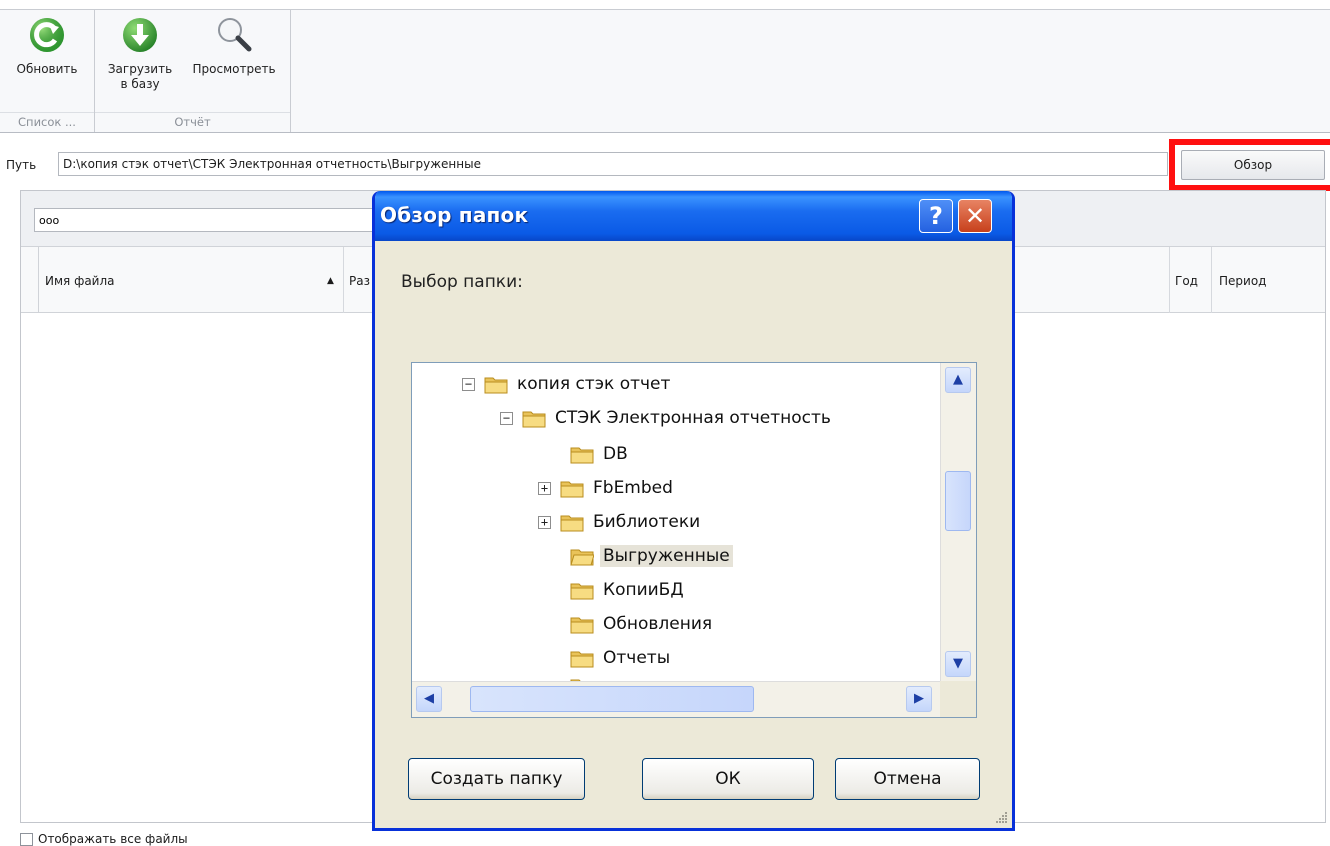 This screenshot has width=1330, height=846. Describe the element at coordinates (594, 384) in the screenshot. I see `tree-node-label: копия стэк отчет` at that location.